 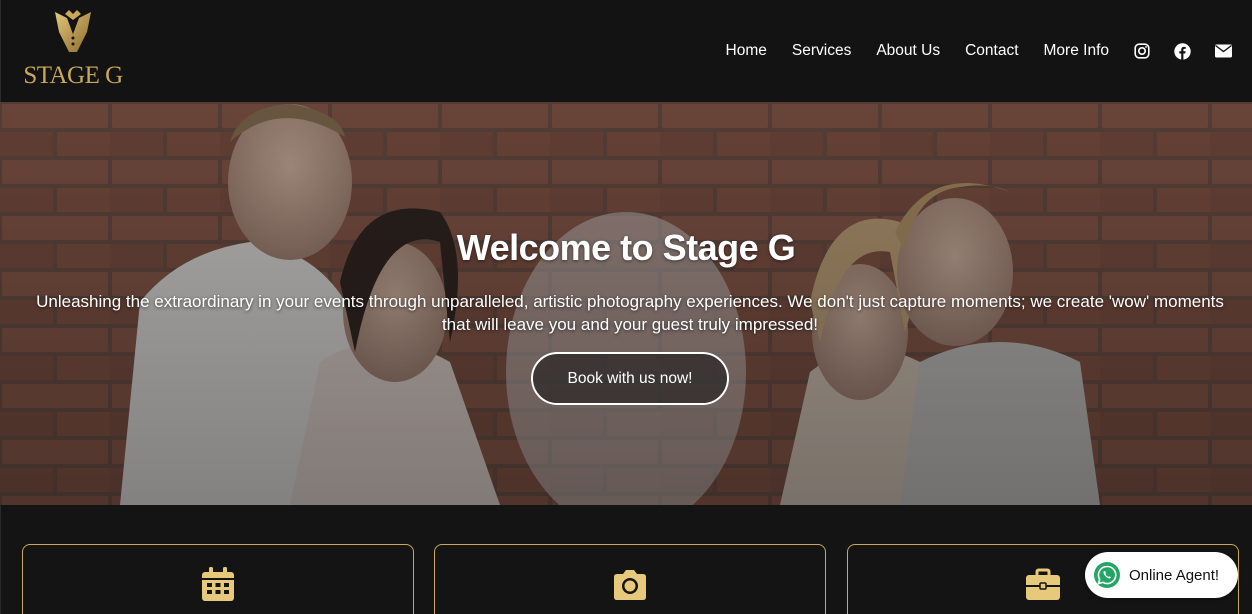 What do you see at coordinates (630, 378) in the screenshot?
I see `book-now-button: Book with us now!` at bounding box center [630, 378].